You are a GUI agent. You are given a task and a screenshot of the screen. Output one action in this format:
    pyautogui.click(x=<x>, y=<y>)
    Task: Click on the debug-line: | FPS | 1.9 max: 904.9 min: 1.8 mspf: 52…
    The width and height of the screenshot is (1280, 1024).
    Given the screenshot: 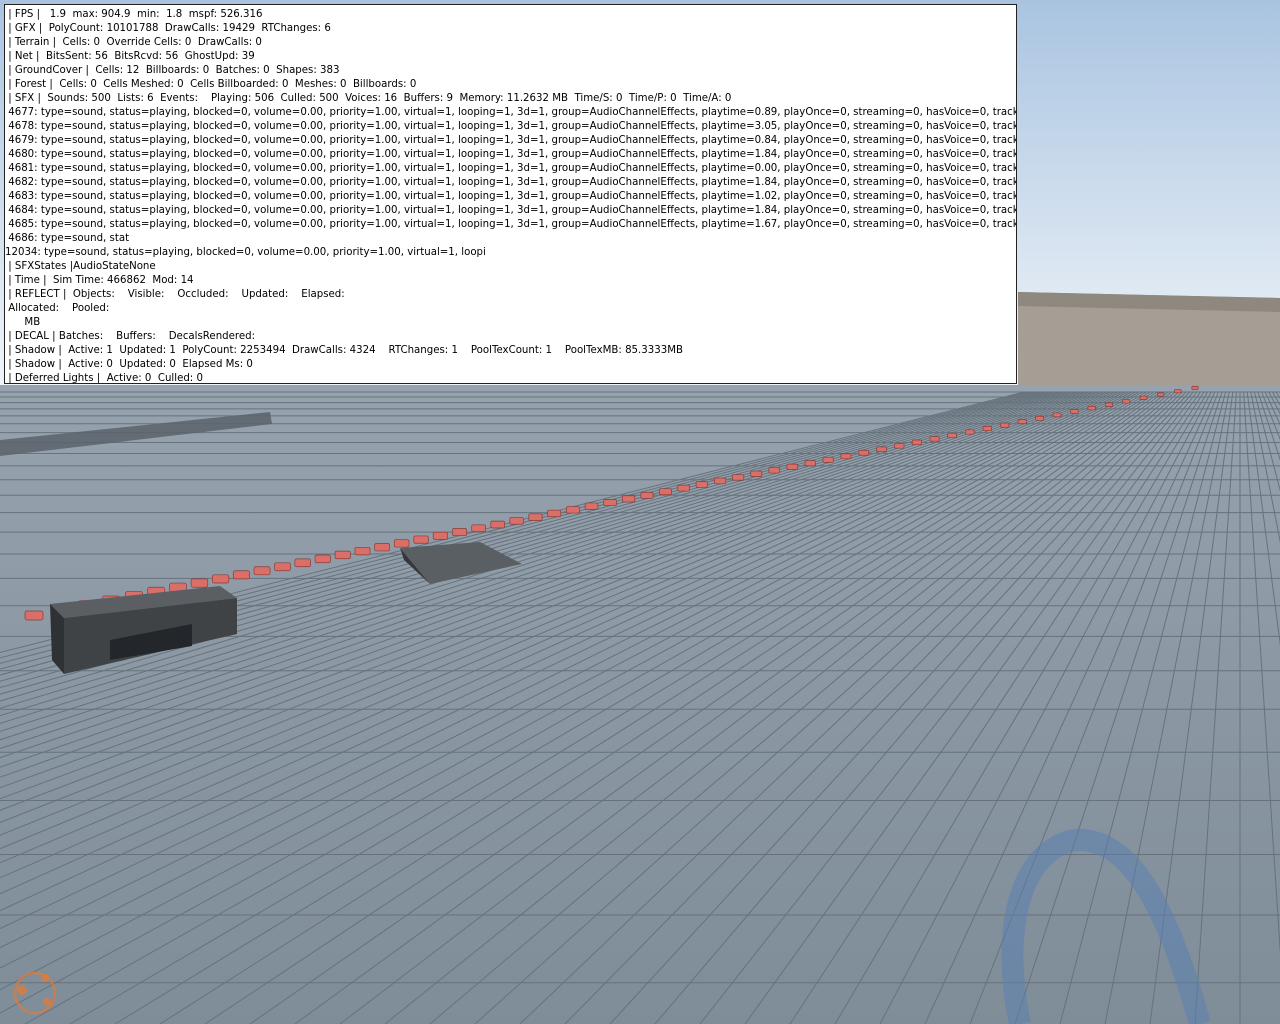 What is the action you would take?
    pyautogui.click(x=134, y=14)
    